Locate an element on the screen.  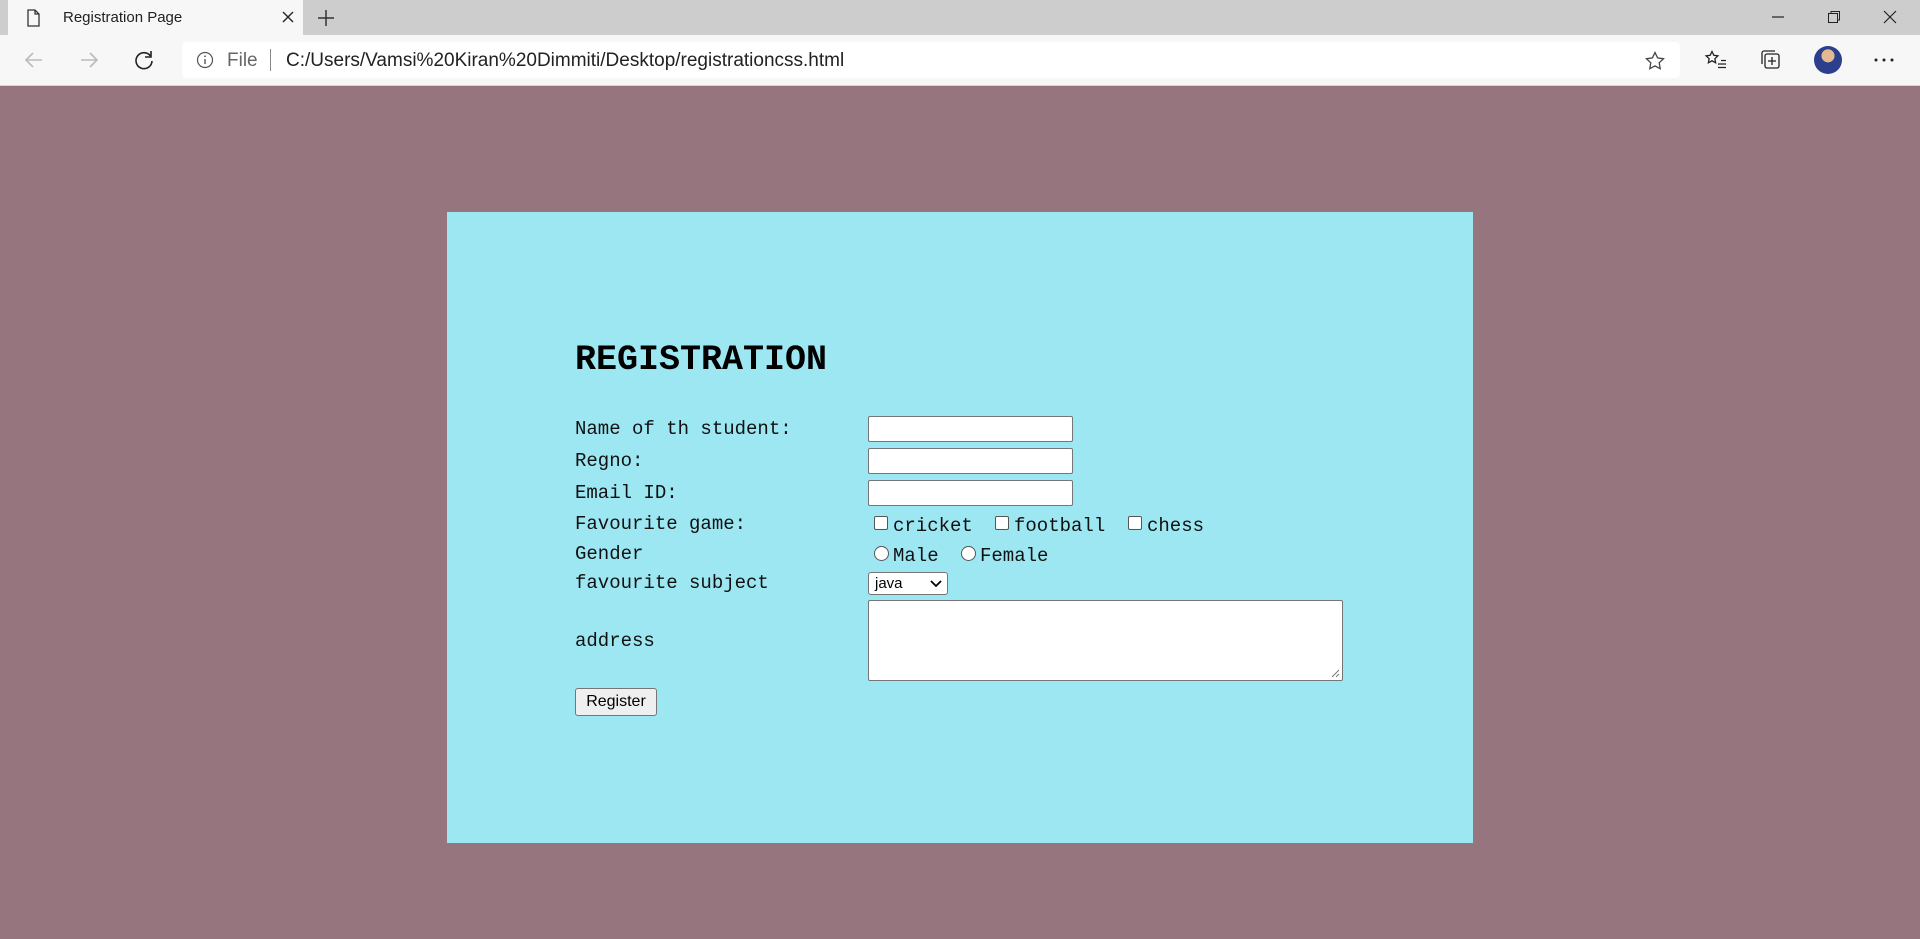
tab-strip: Registration Page is located at coordinates (960, 17).